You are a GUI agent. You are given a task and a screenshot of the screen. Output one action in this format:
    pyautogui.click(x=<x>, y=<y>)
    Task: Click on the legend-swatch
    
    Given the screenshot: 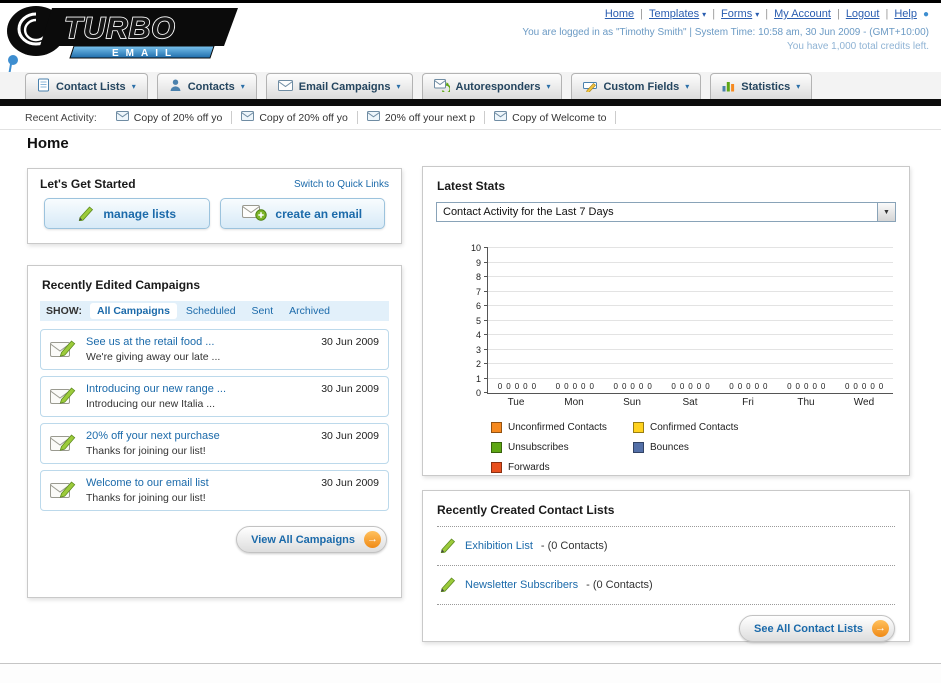 What is the action you would take?
    pyautogui.click(x=496, y=447)
    